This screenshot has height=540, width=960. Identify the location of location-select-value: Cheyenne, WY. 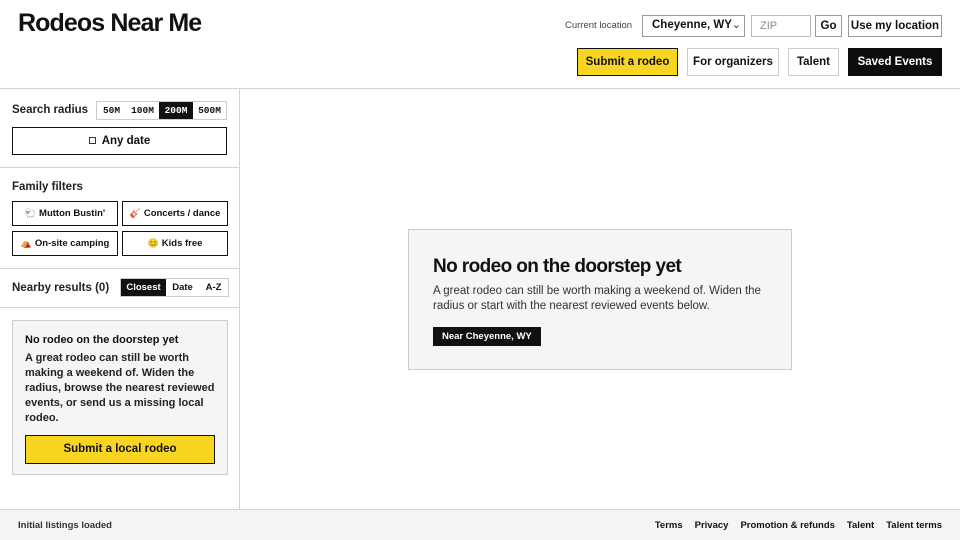
(692, 25).